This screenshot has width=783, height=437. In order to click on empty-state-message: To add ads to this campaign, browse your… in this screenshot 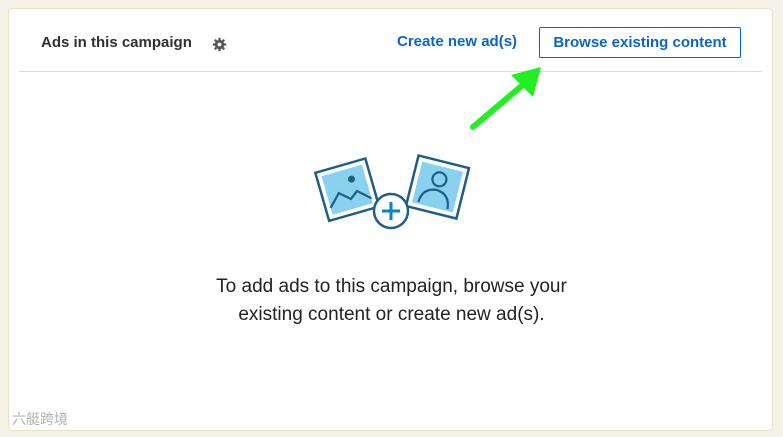, I will do `click(391, 300)`.